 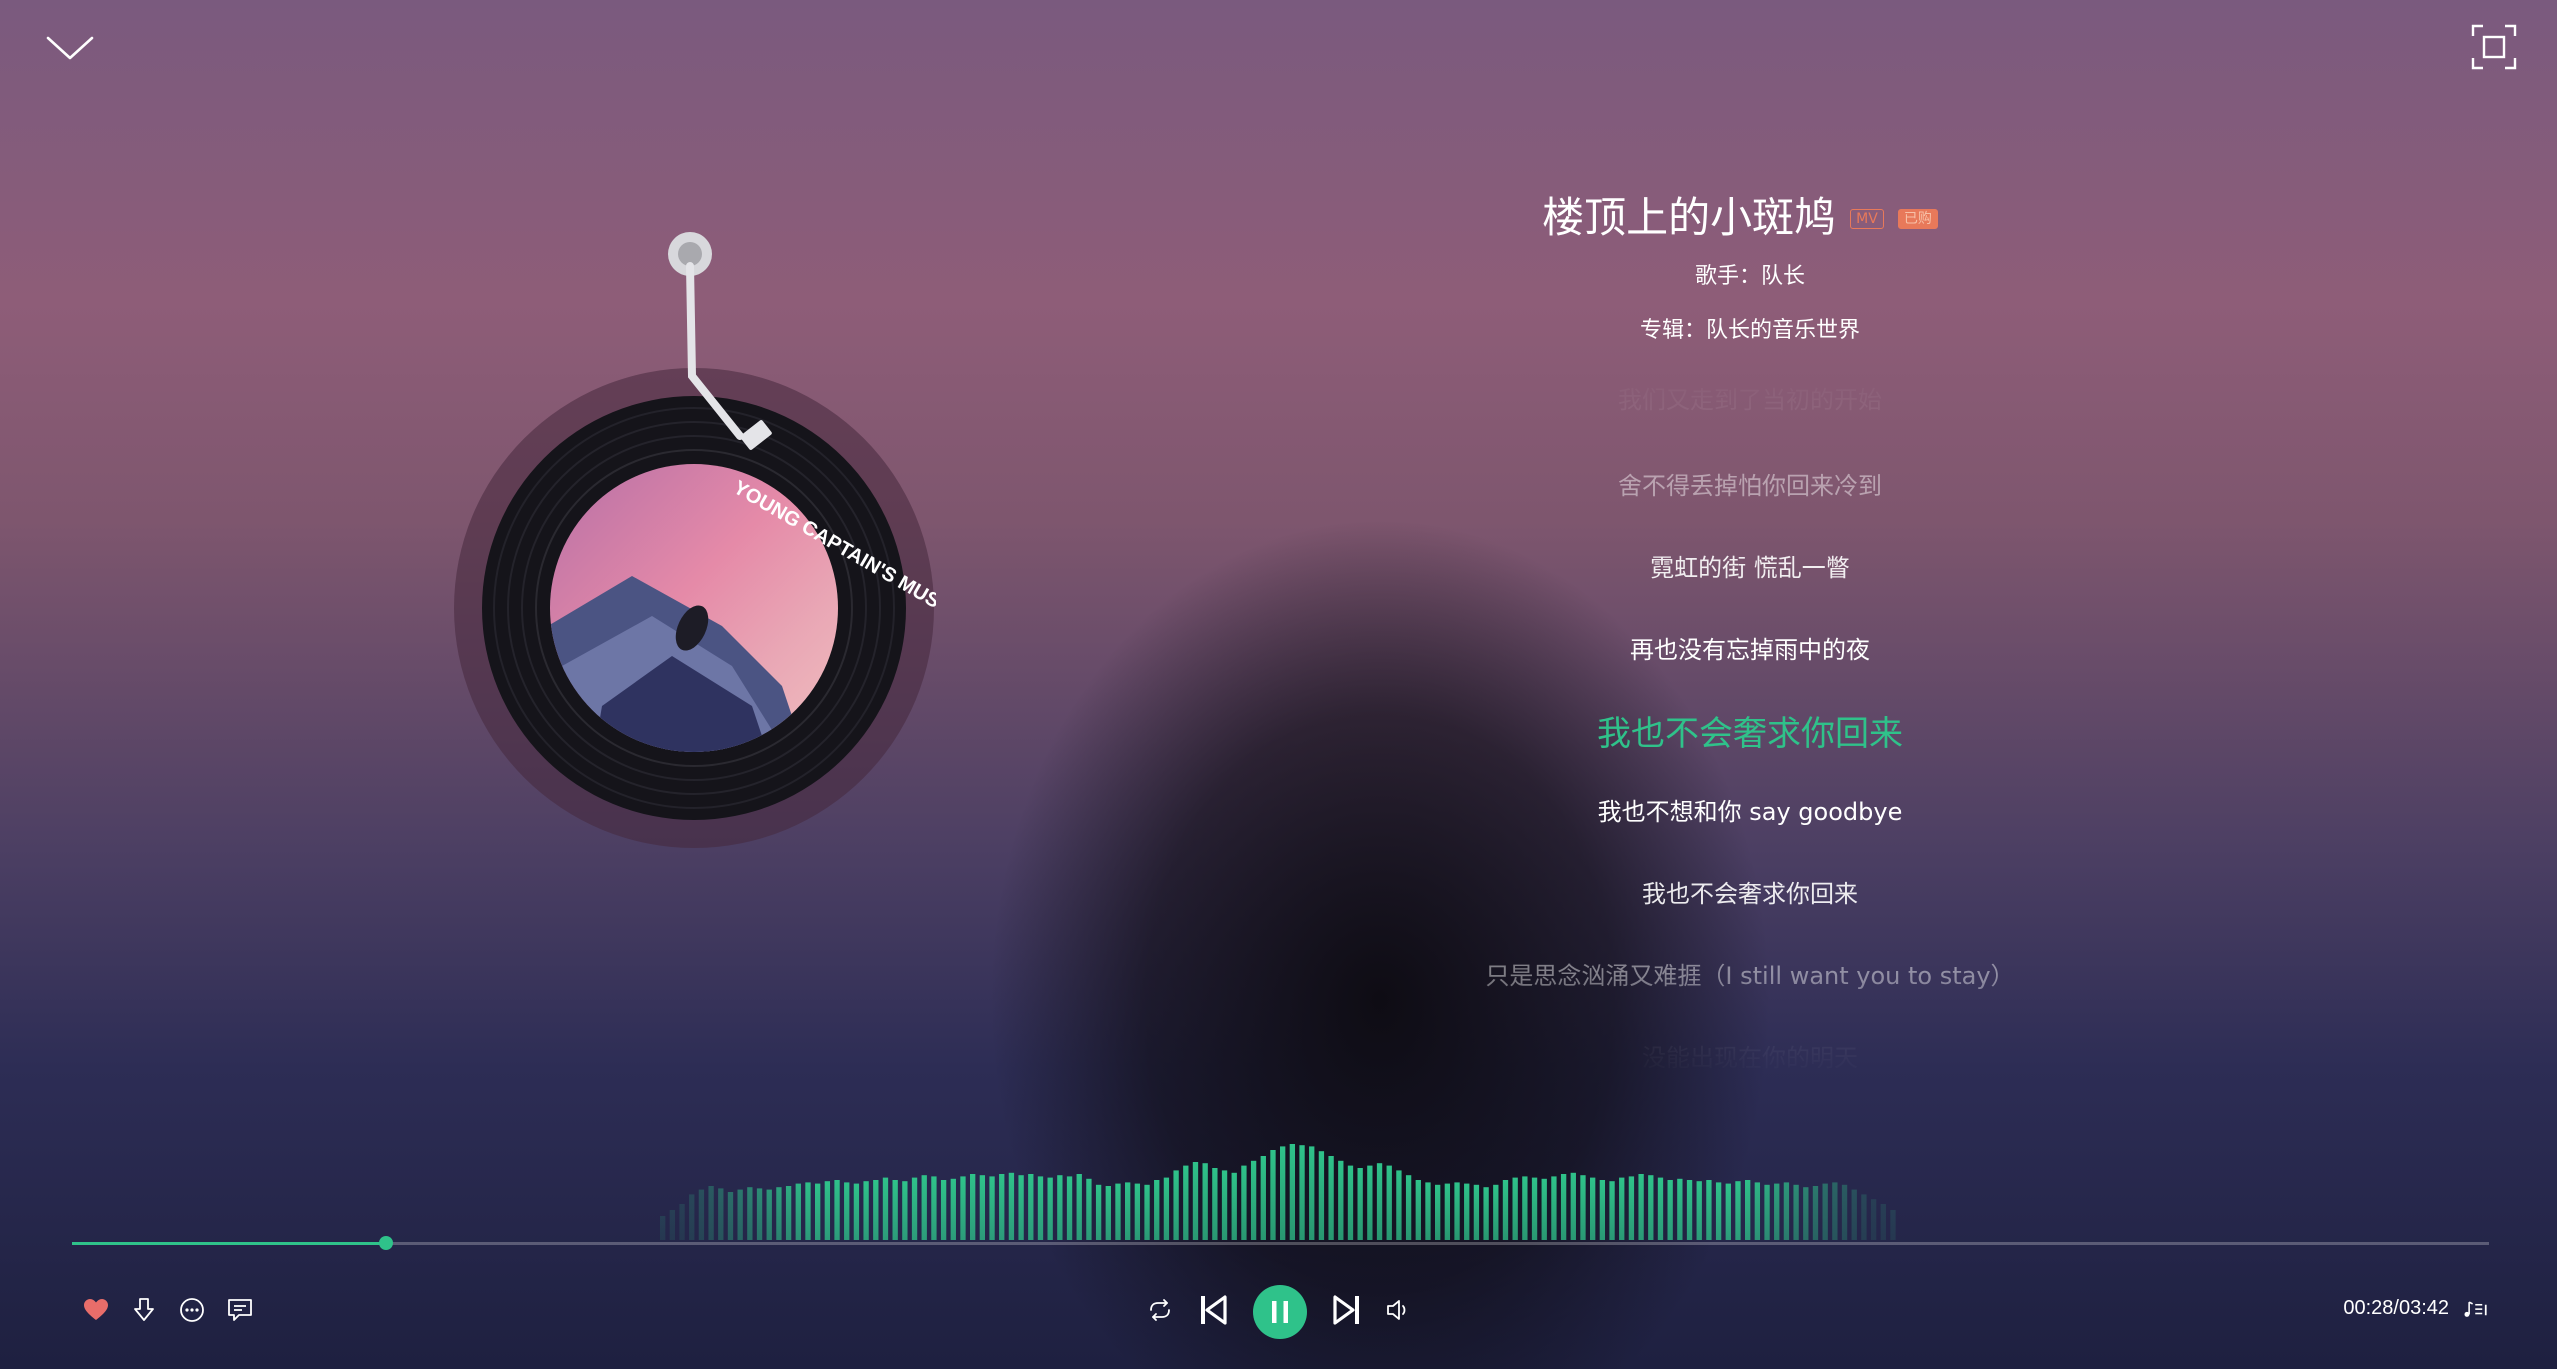 I want to click on lyric-line: 没能出现在你的明天, so click(x=1750, y=1055).